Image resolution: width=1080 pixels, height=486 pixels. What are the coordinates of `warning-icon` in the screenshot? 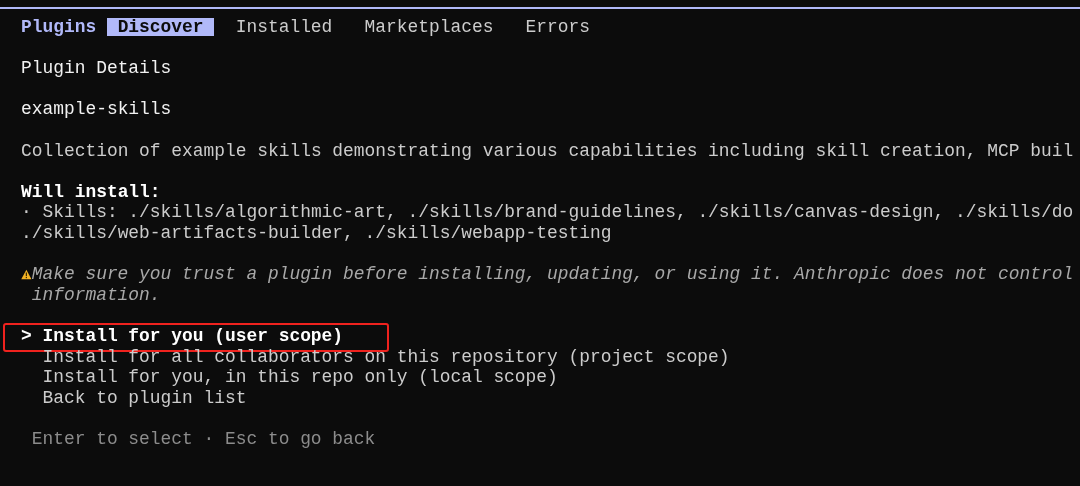 It's located at (26, 274).